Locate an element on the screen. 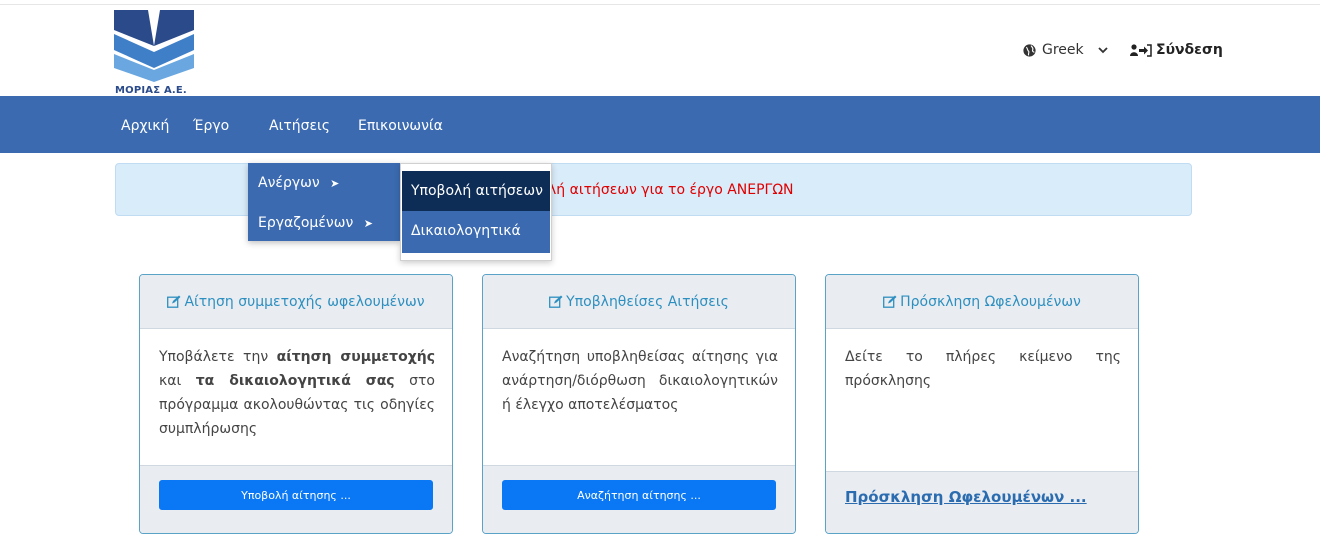 This screenshot has width=1320, height=534. main-navbar: Αρχική Έργο Αιτήσεις Επικοινωνία is located at coordinates (660, 124).